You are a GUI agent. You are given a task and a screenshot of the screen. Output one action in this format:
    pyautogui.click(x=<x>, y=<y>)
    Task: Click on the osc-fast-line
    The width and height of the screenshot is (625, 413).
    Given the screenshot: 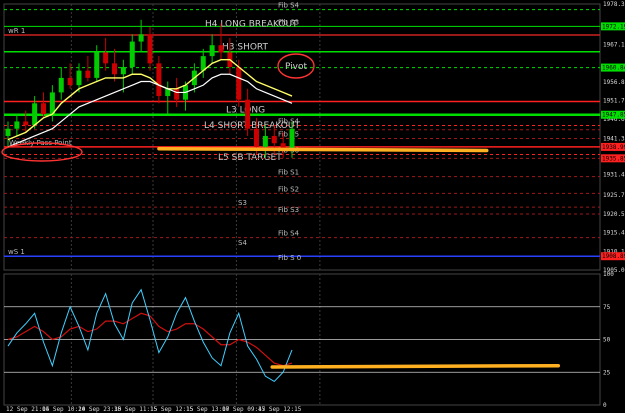 What is the action you would take?
    pyautogui.click(x=150, y=335)
    